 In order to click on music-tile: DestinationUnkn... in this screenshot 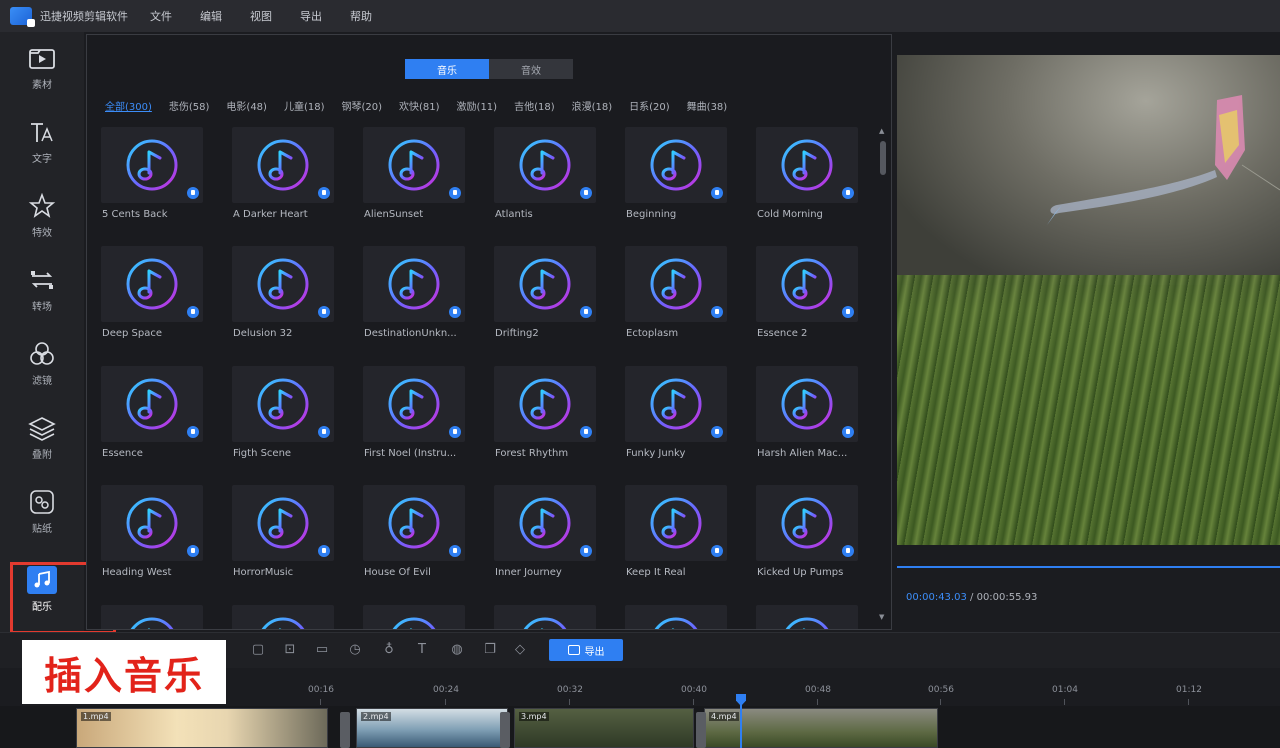, I will do `click(414, 306)`.